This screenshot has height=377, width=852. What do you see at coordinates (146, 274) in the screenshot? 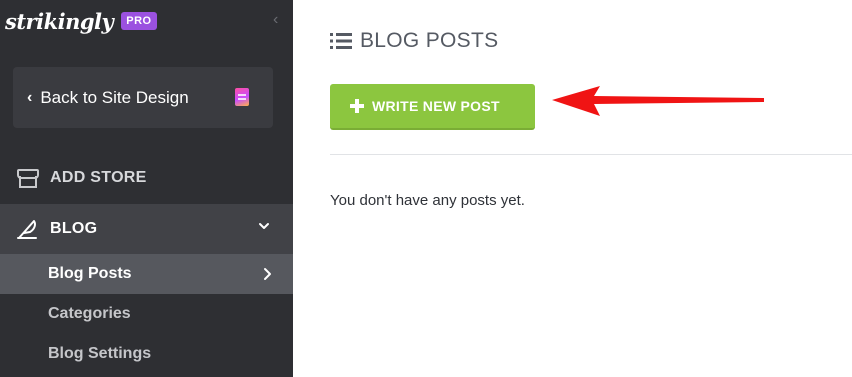
I see `sidebar-subitem-blog-posts: Blog Posts` at bounding box center [146, 274].